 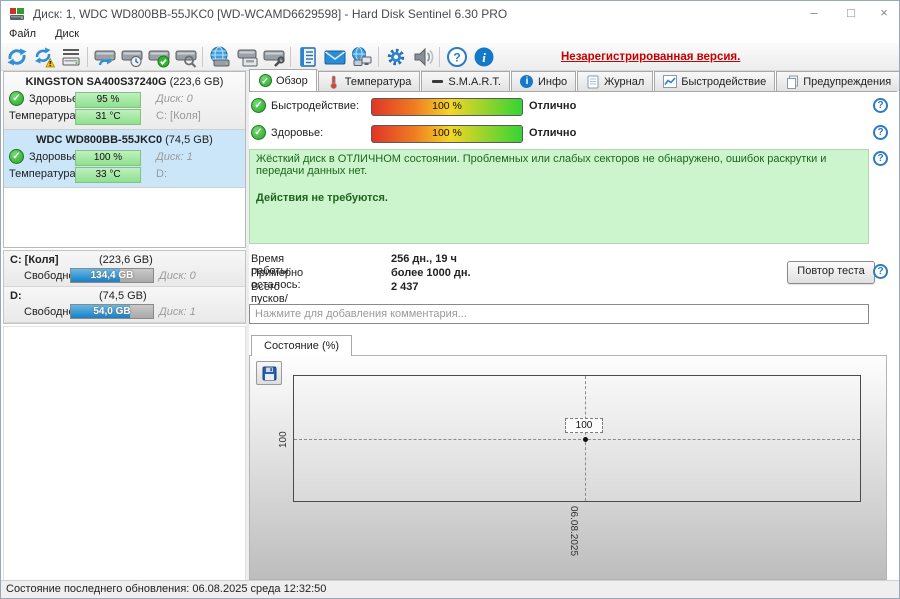 I want to click on tab-alerts: Предупреждения, so click(x=837, y=81).